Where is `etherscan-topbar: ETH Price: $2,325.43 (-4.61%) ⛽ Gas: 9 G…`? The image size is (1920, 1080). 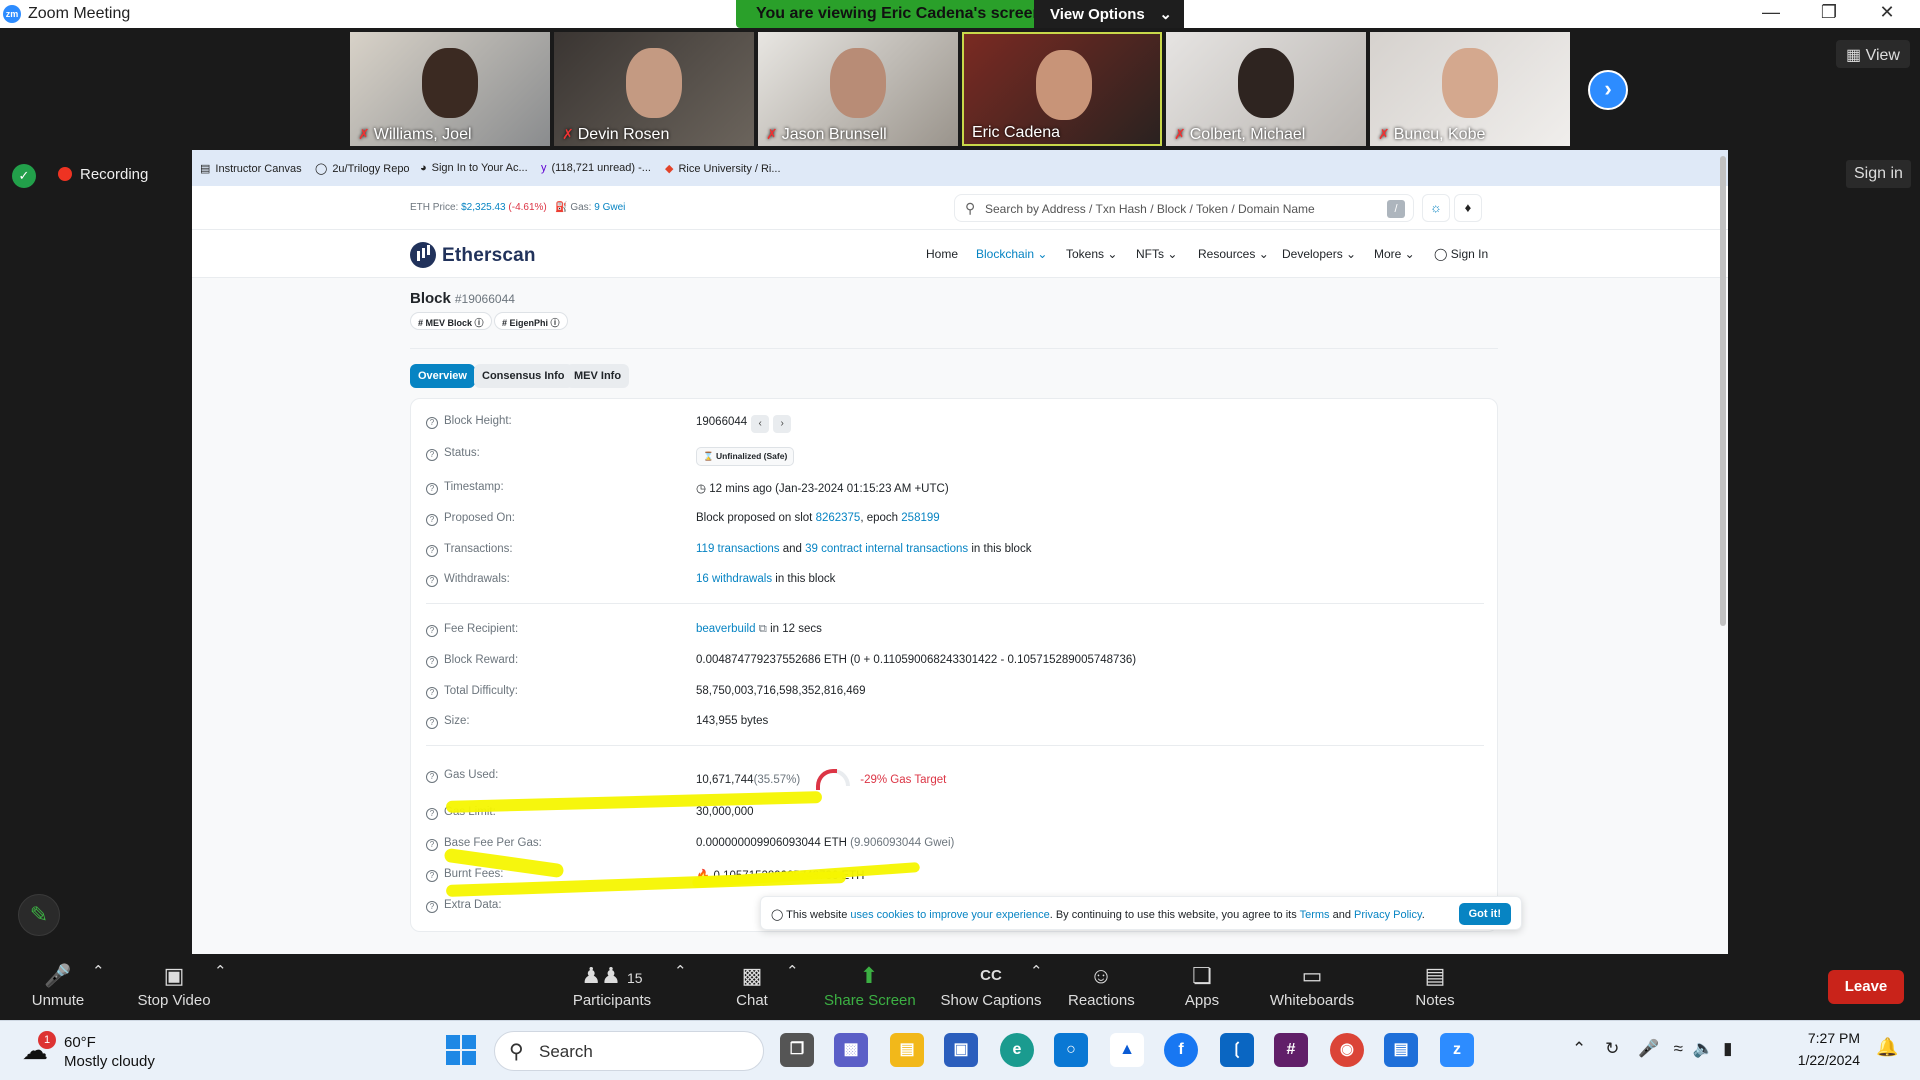 etherscan-topbar: ETH Price: $2,325.43 (-4.61%) ⛽ Gas: 9 G… is located at coordinates (960, 208).